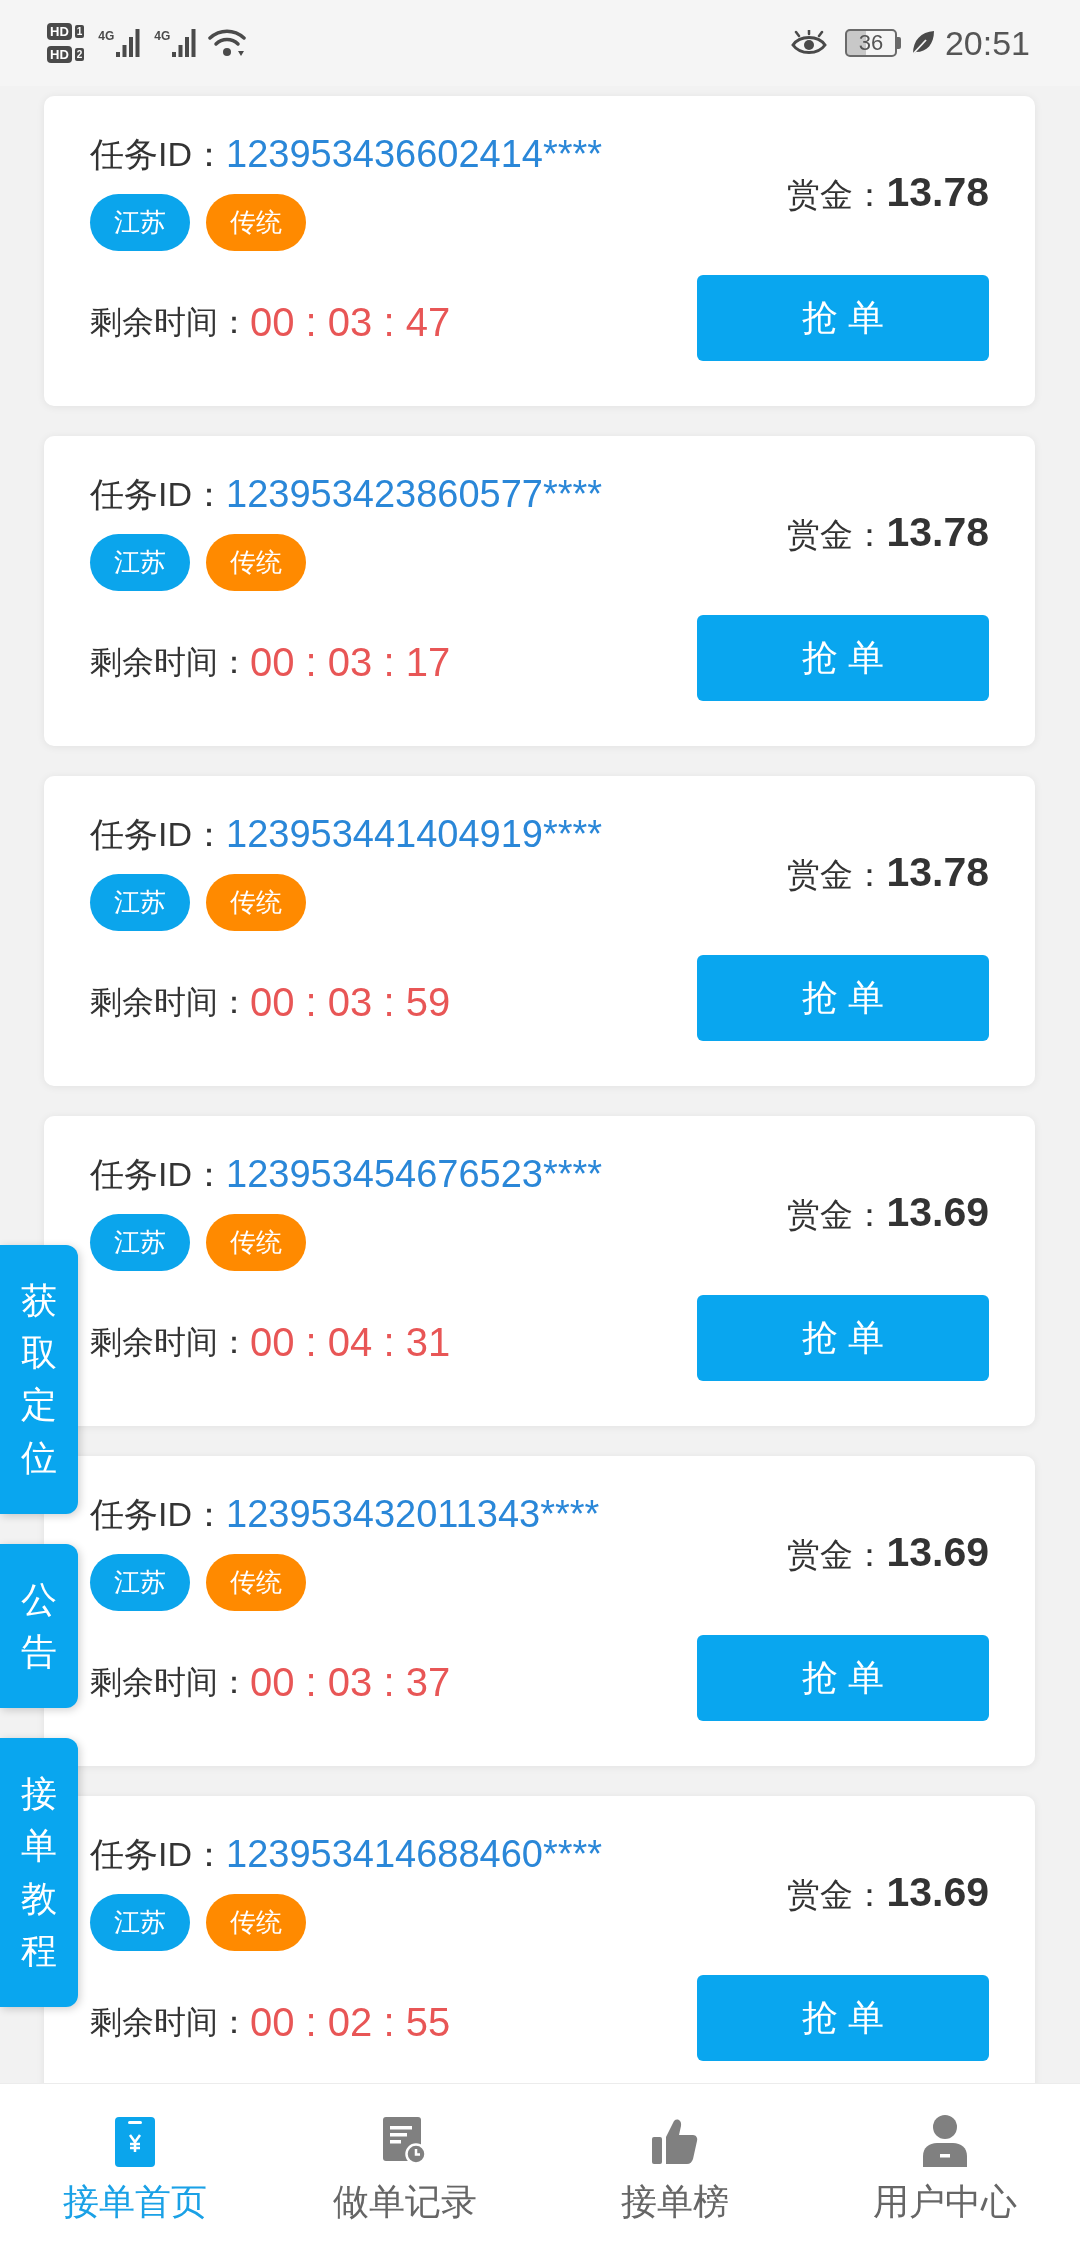  I want to click on wifi-icon, so click(227, 43).